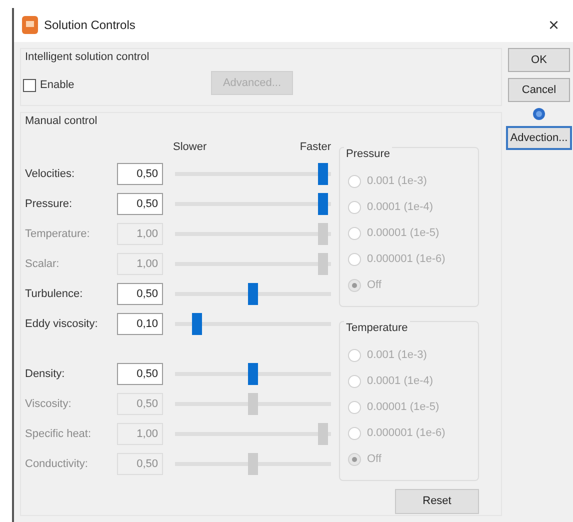  What do you see at coordinates (45, 374) in the screenshot?
I see `row-label: Density:` at bounding box center [45, 374].